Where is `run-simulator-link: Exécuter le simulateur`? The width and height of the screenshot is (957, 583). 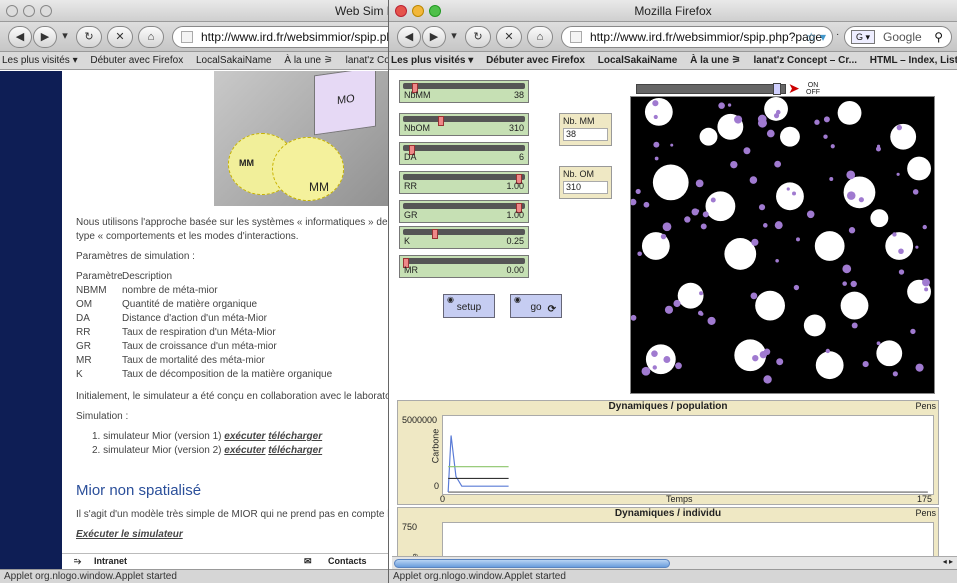
run-simulator-link: Exécuter le simulateur is located at coordinates (238, 535).